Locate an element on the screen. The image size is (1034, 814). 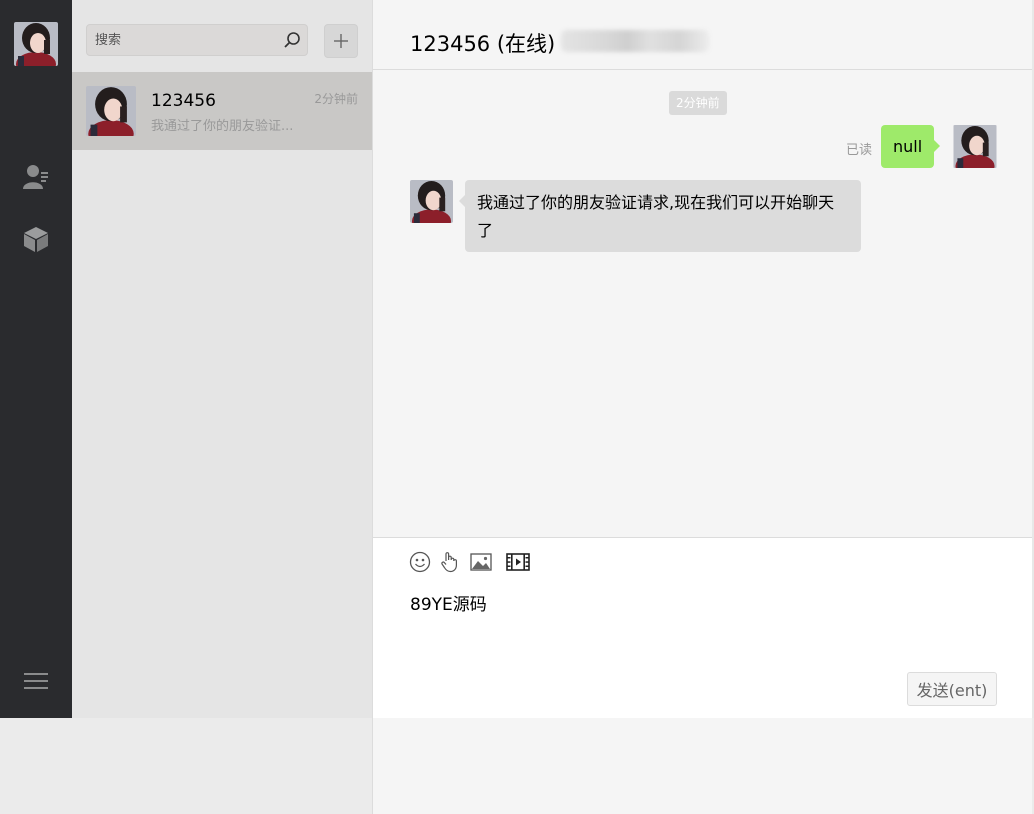
composer: 89YE源码 发送(ent) is located at coordinates (702, 627).